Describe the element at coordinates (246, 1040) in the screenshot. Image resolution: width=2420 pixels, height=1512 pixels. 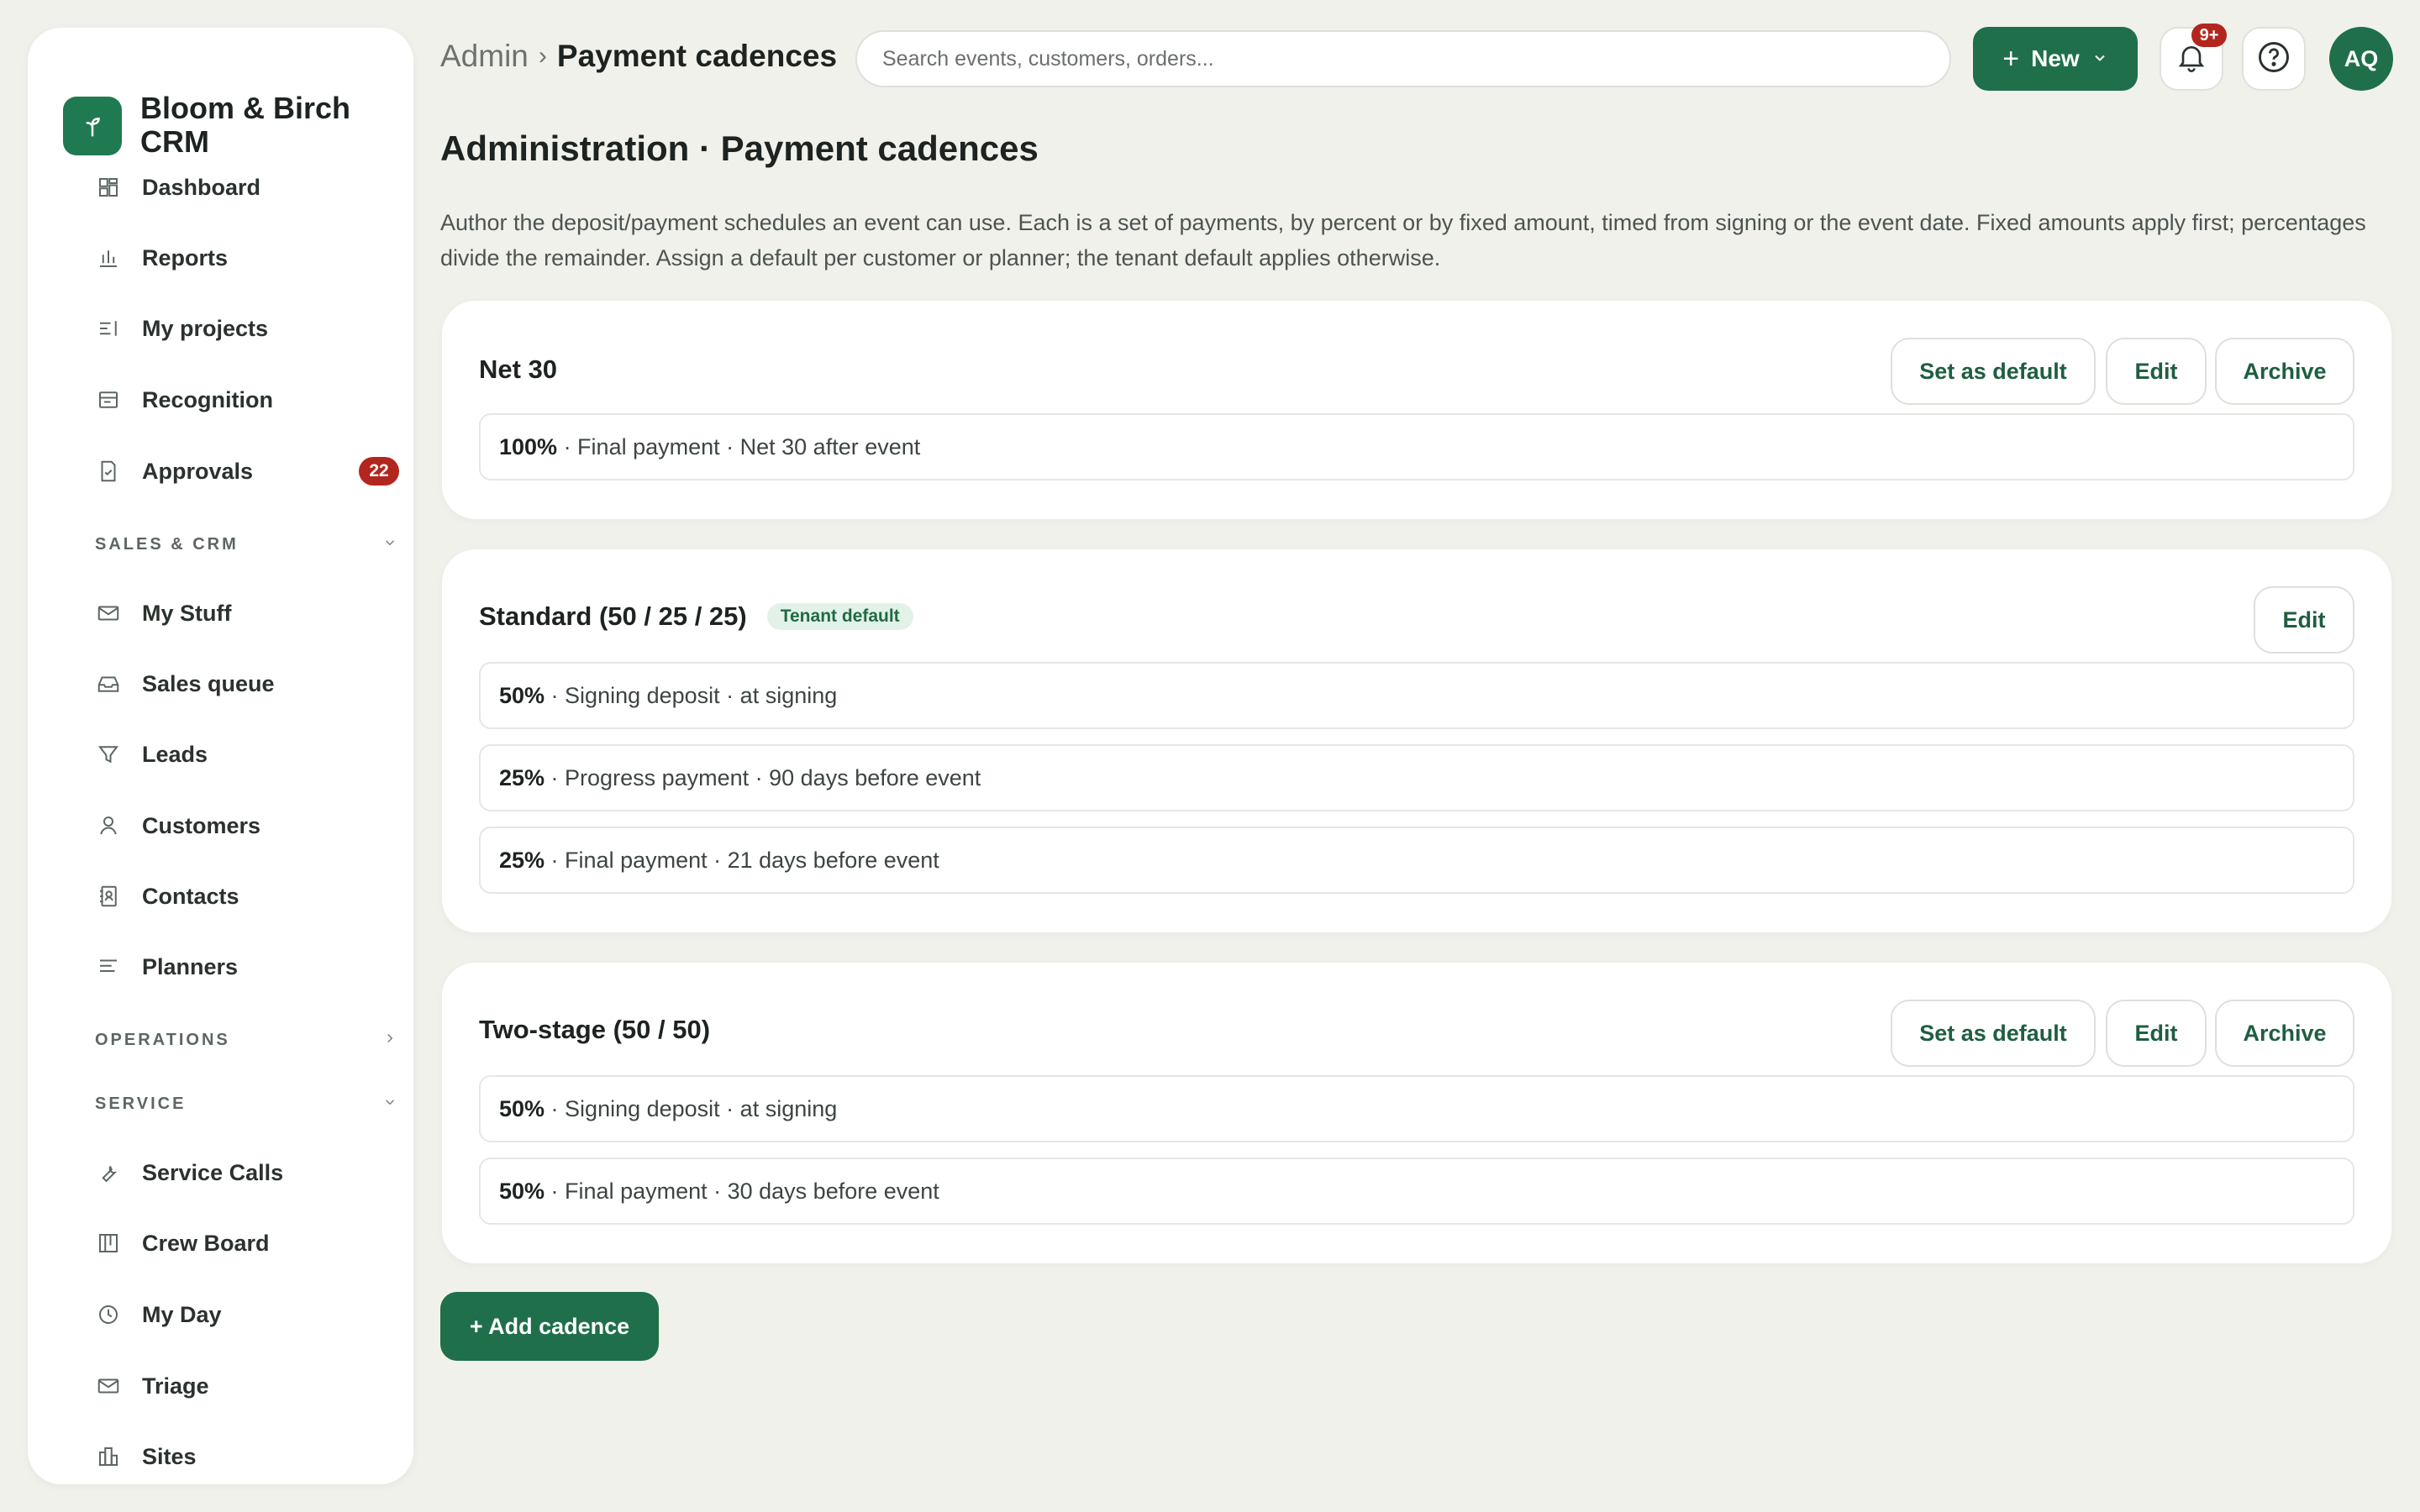
I see `sidebar-section-operations: OPERATIONS` at that location.